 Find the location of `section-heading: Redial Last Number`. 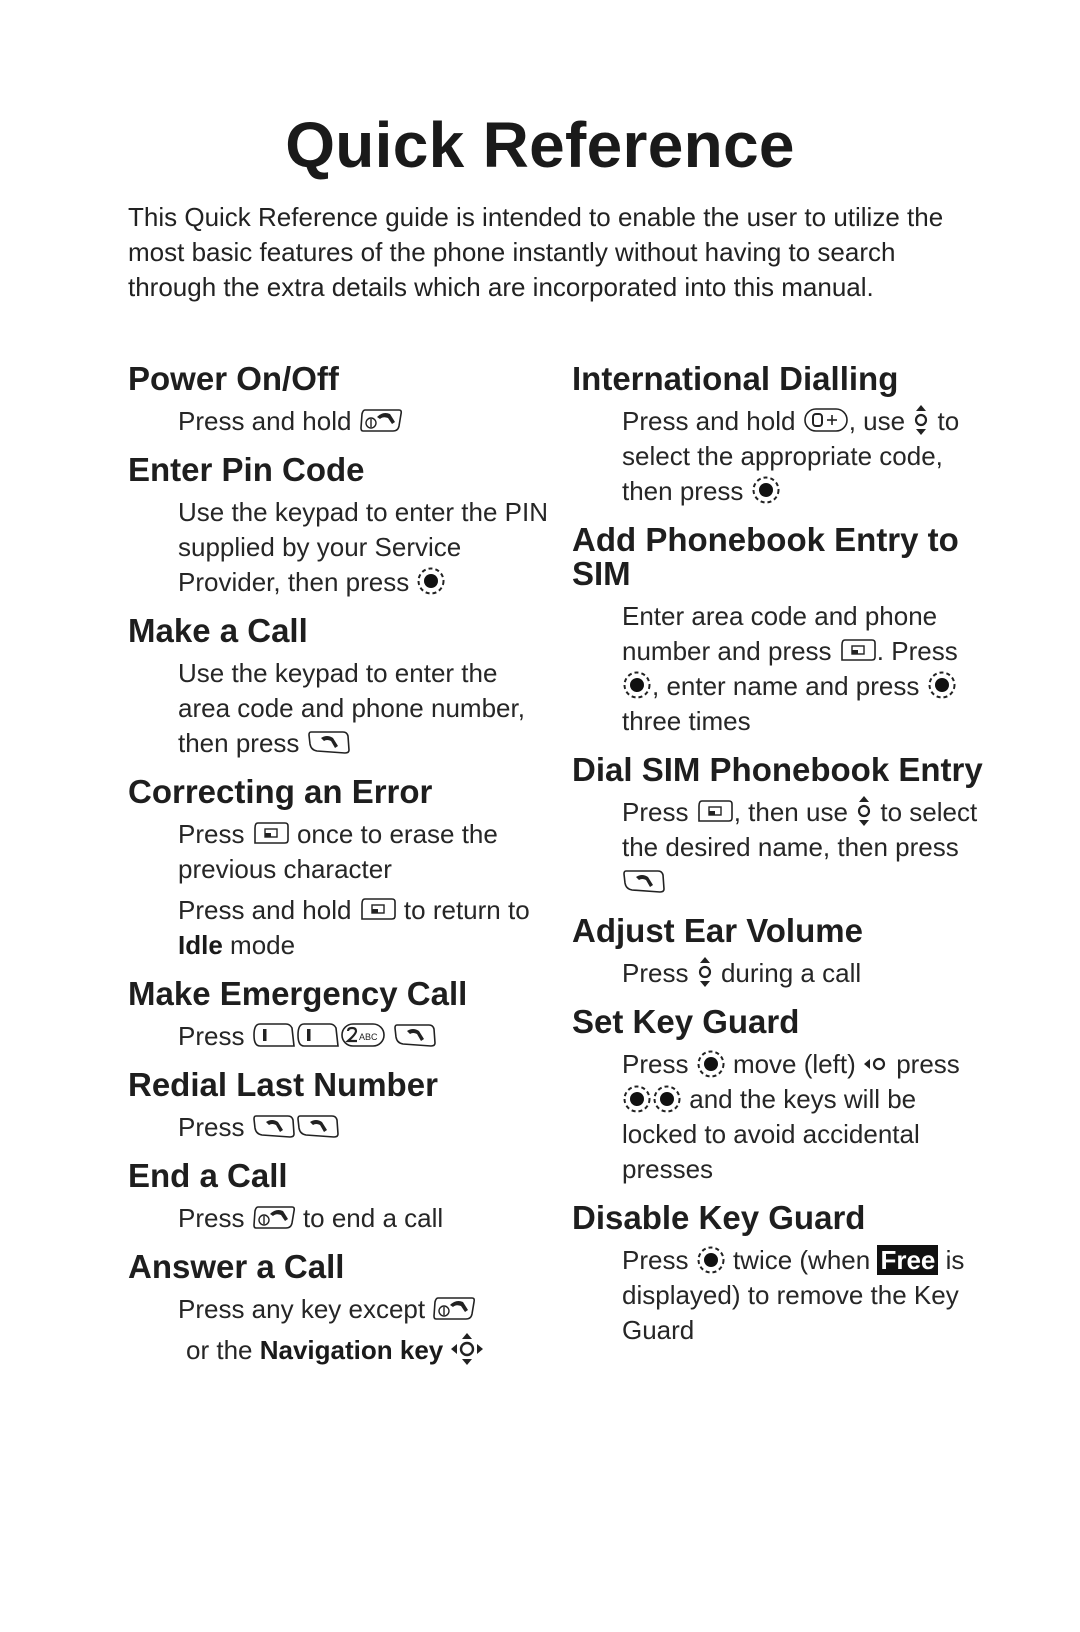

section-heading: Redial Last Number is located at coordinates (283, 1084).